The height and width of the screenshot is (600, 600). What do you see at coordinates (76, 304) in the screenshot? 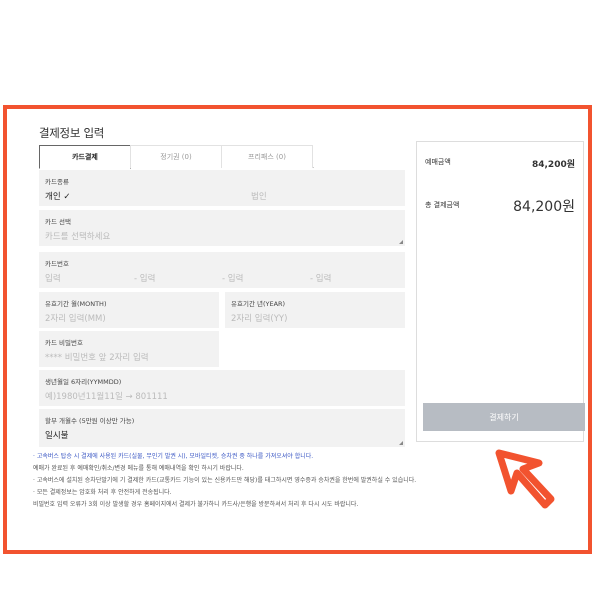
I see `expiry-month-label: 유효기간 월(MONTH)` at bounding box center [76, 304].